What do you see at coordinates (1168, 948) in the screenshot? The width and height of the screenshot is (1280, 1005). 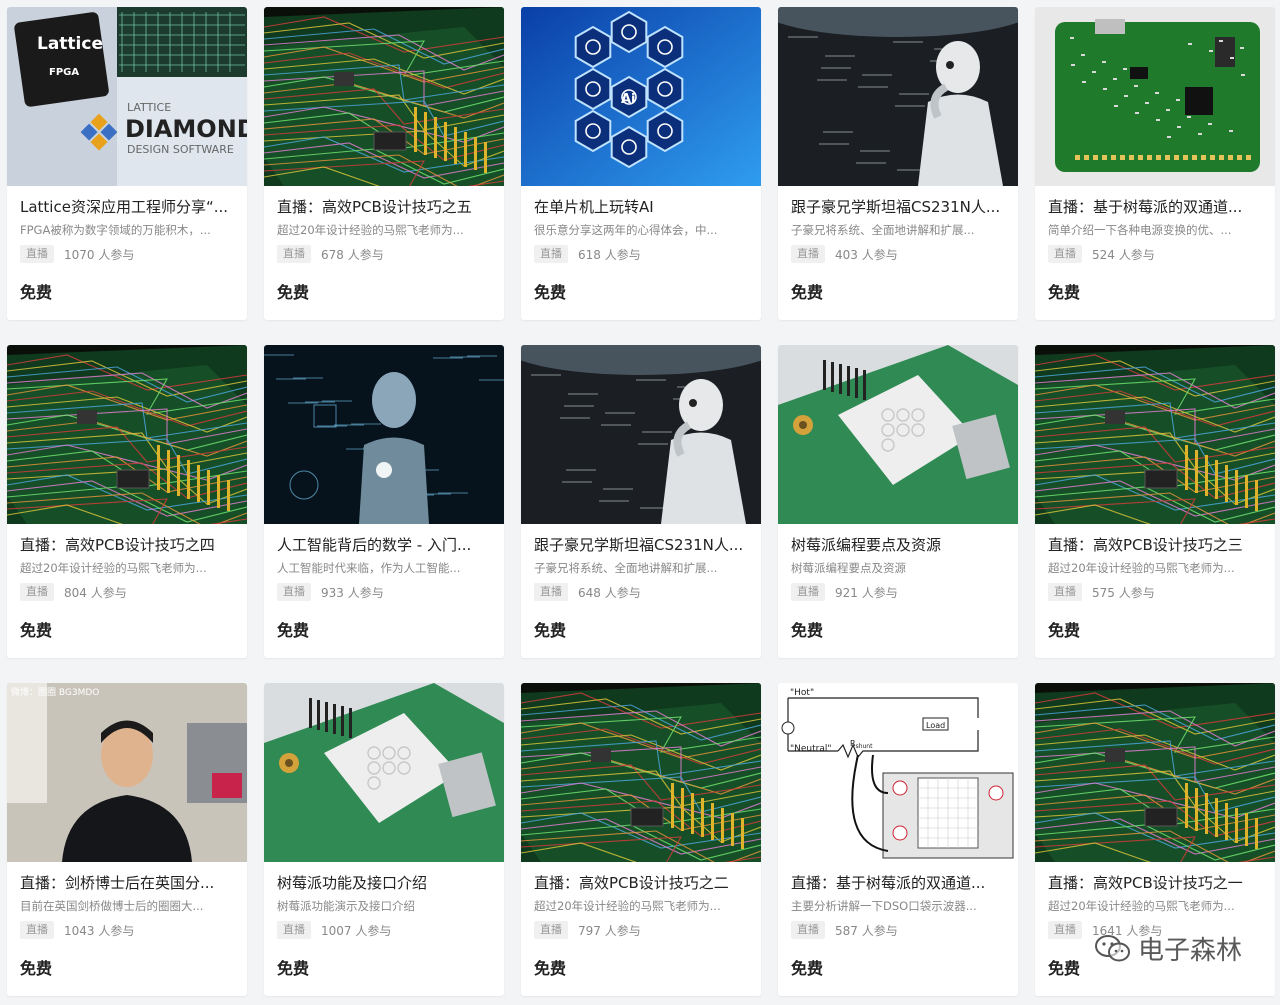 I see `watermark: 电子森林` at bounding box center [1168, 948].